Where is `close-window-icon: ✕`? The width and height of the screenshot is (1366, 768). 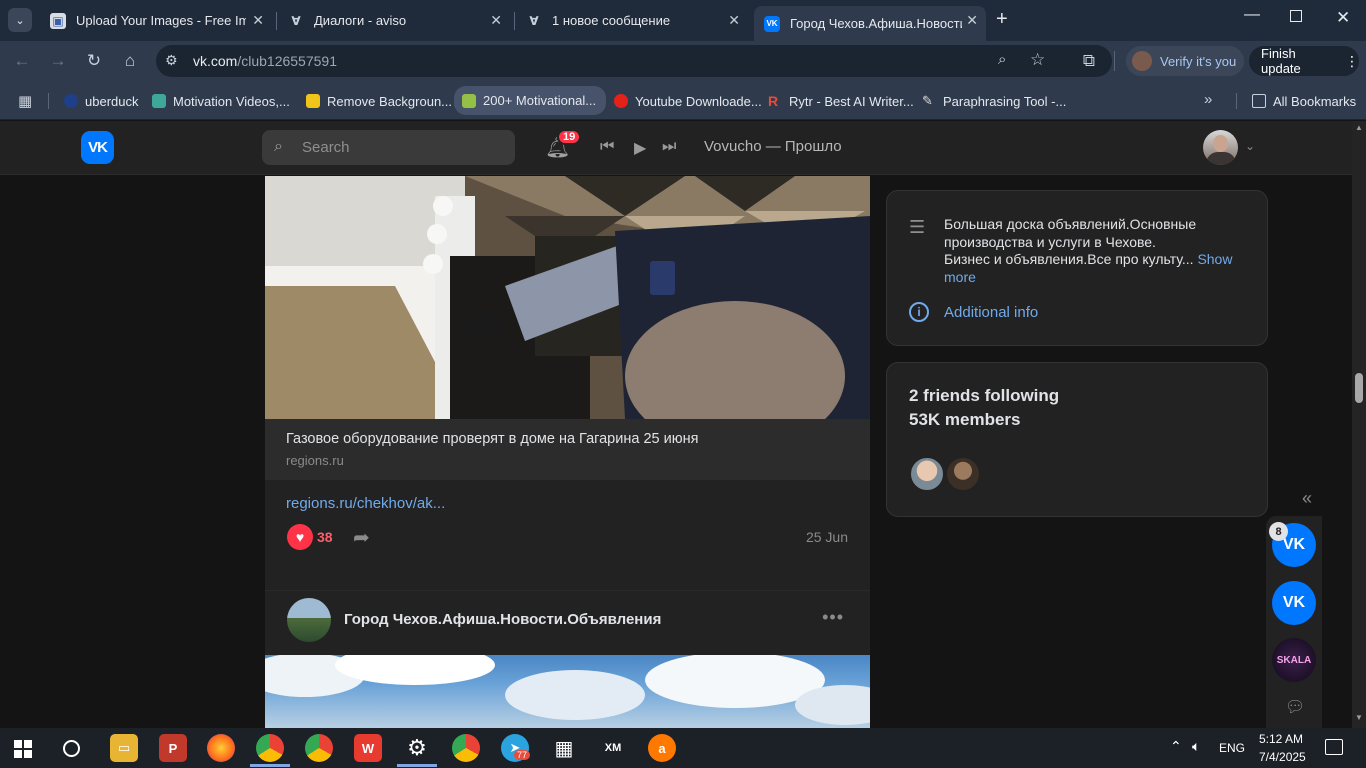
close-window-icon: ✕ is located at coordinates (1343, 18).